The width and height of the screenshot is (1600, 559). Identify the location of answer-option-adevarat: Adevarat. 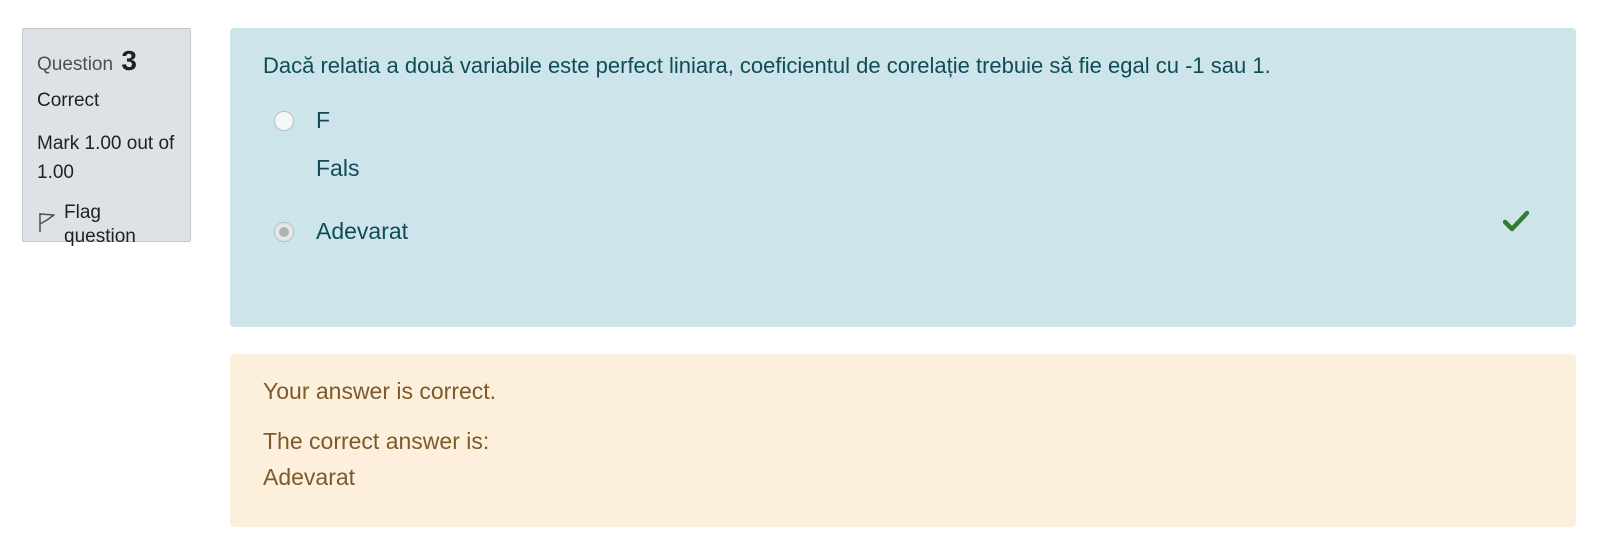
(903, 231).